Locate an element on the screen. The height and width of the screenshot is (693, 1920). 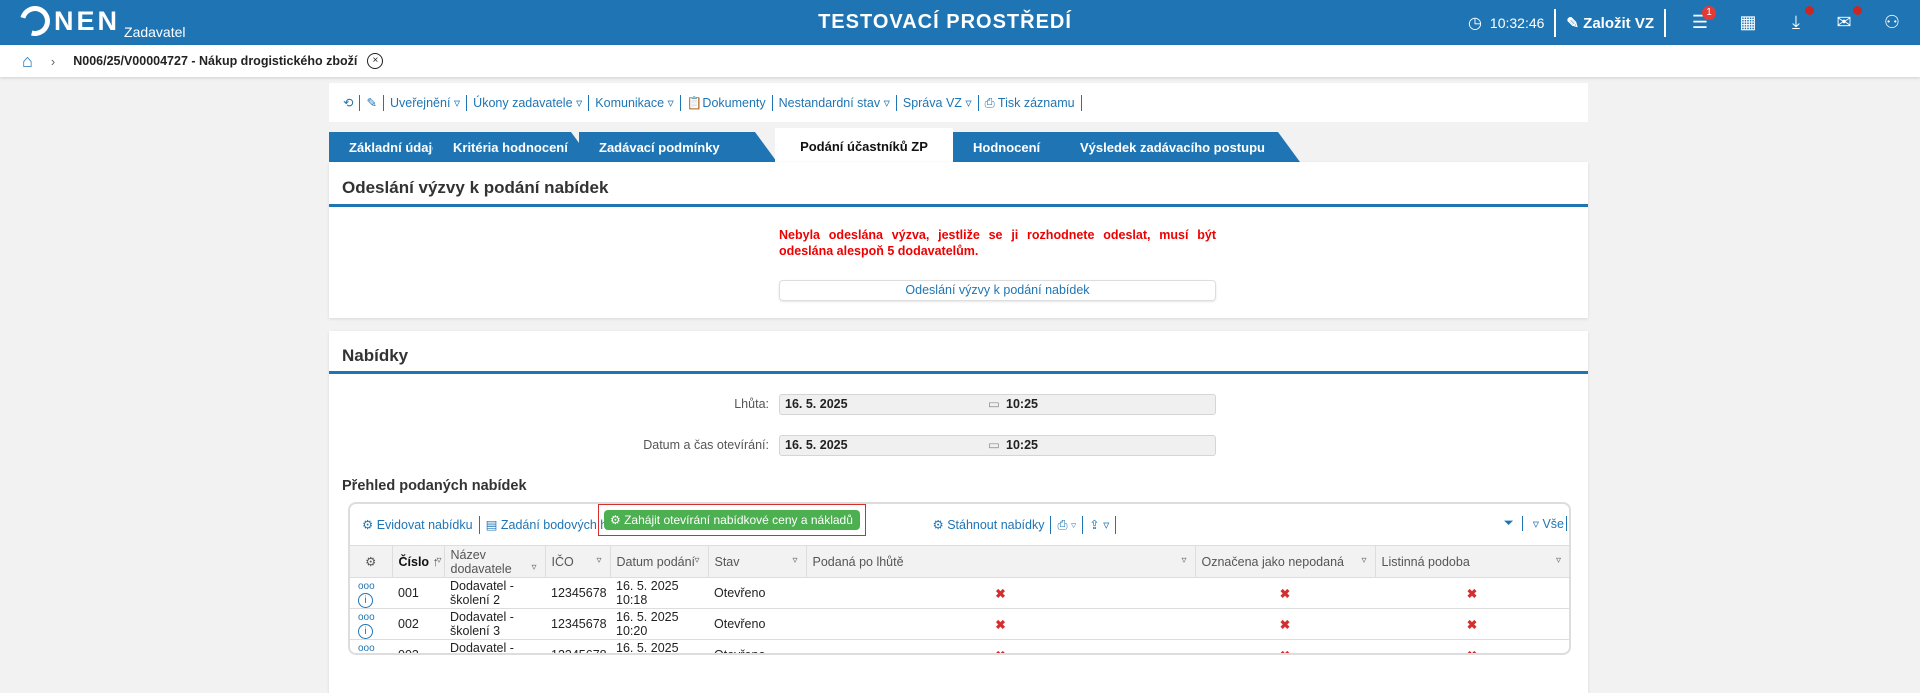
column-header-paper: Listinná podoba ▿ is located at coordinates (1472, 561).